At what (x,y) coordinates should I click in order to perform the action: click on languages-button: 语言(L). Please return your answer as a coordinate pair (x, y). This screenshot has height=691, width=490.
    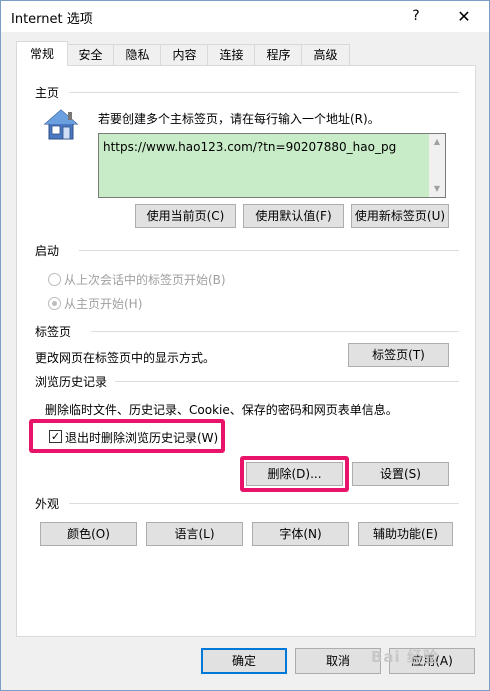
    Looking at the image, I should click on (194, 534).